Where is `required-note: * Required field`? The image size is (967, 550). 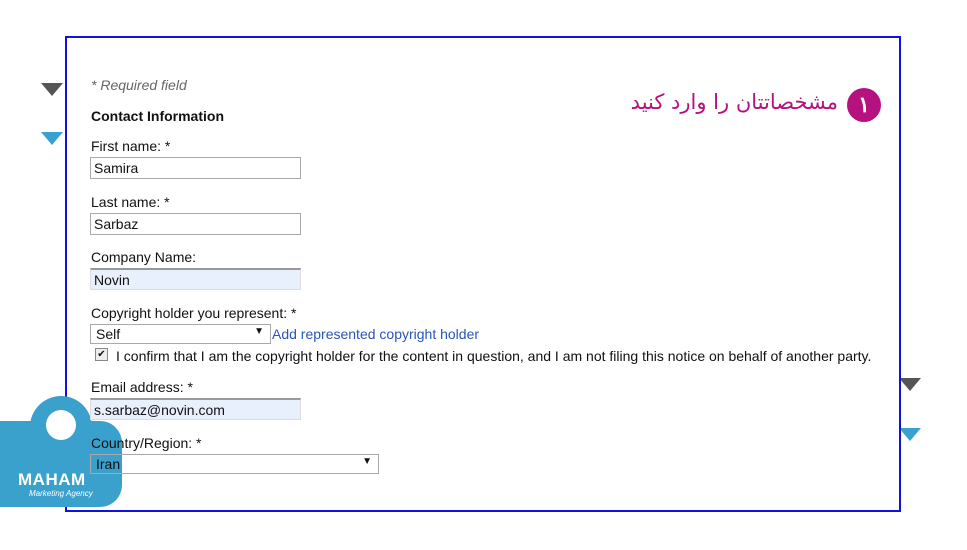
required-note: * Required field is located at coordinates (139, 85).